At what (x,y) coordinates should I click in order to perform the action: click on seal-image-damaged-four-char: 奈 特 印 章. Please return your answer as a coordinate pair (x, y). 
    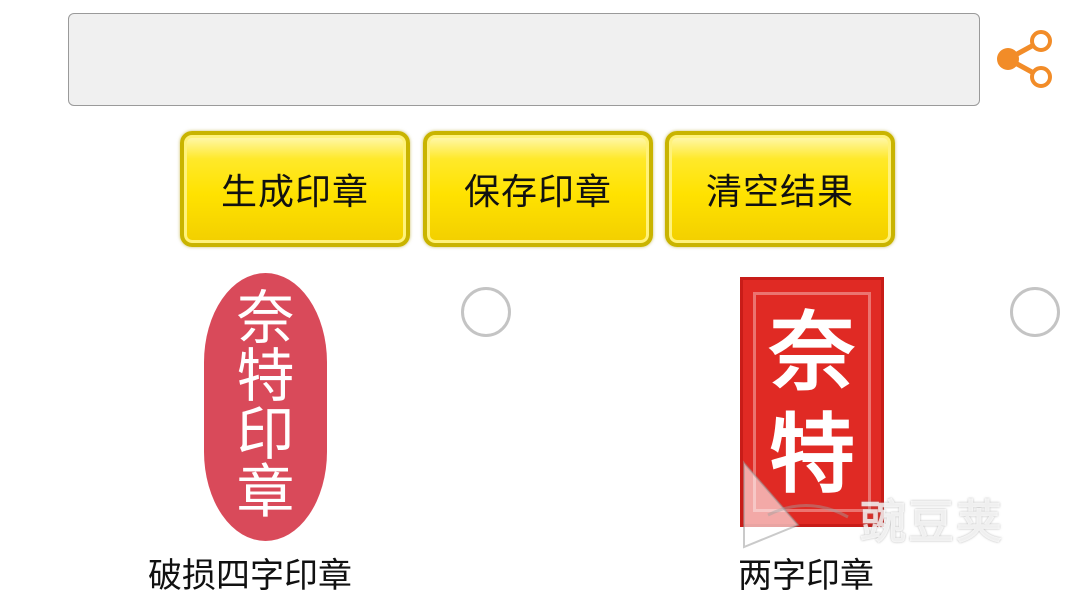
    Looking at the image, I should click on (265, 407).